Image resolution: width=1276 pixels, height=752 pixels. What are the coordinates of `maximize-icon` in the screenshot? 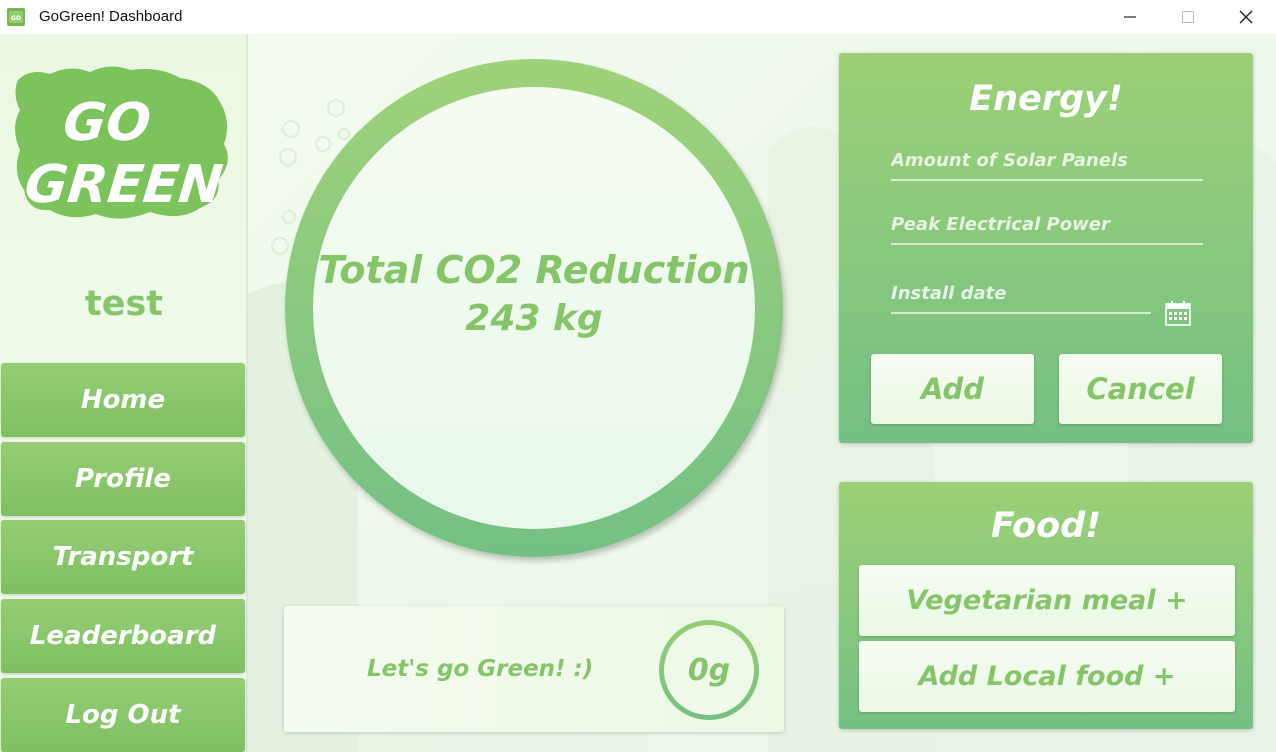 It's located at (1188, 17).